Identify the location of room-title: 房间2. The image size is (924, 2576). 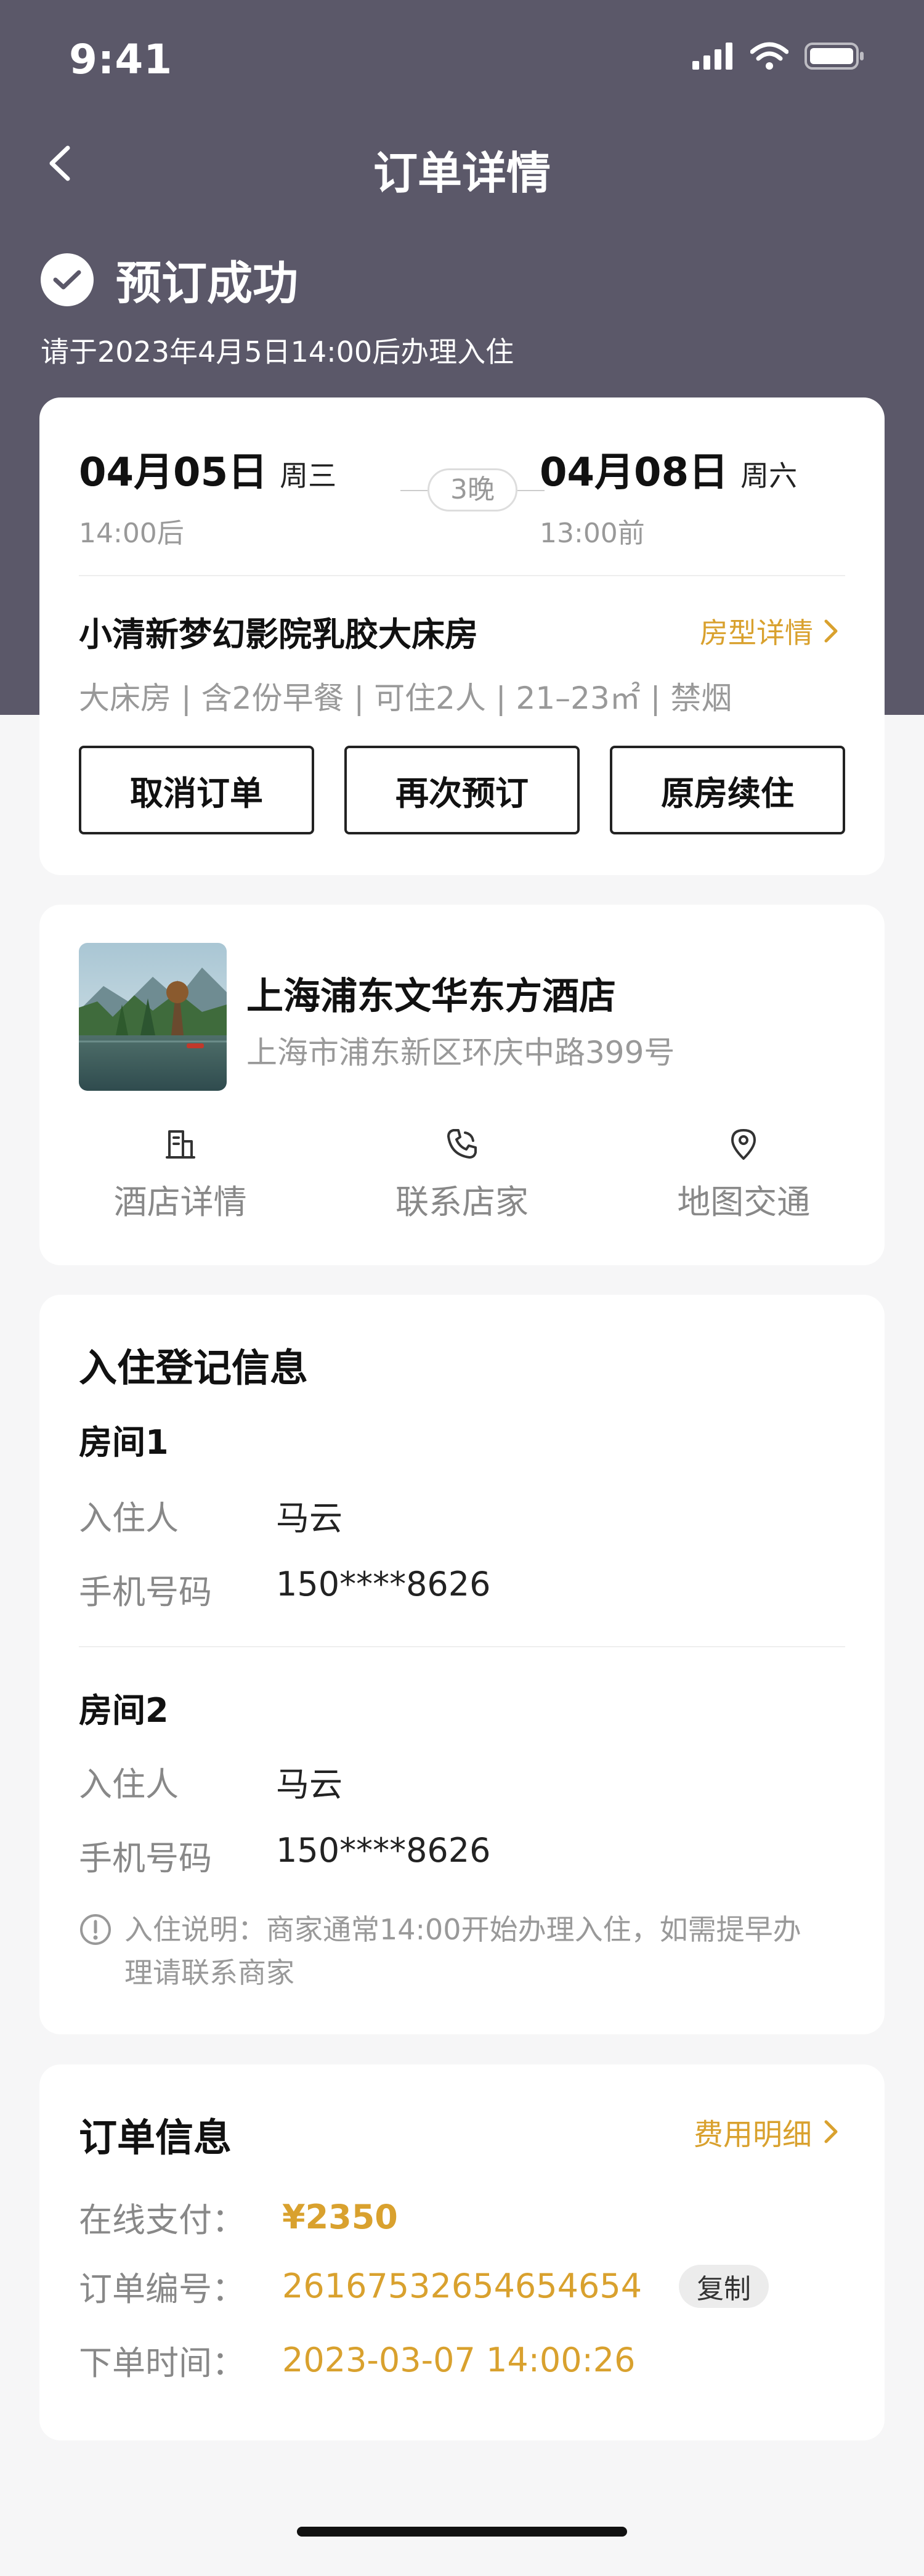
(124, 1710).